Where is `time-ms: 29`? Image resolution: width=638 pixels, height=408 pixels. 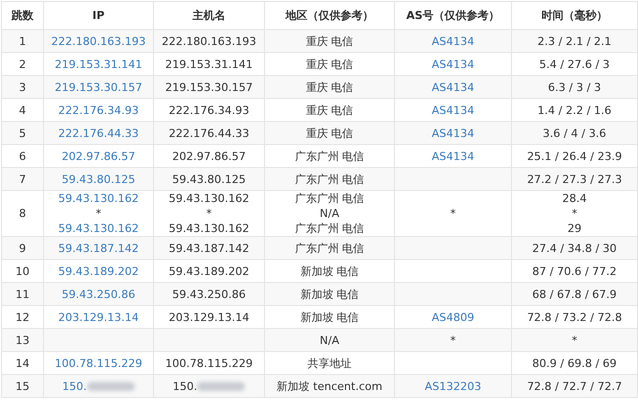
time-ms: 29 is located at coordinates (574, 228).